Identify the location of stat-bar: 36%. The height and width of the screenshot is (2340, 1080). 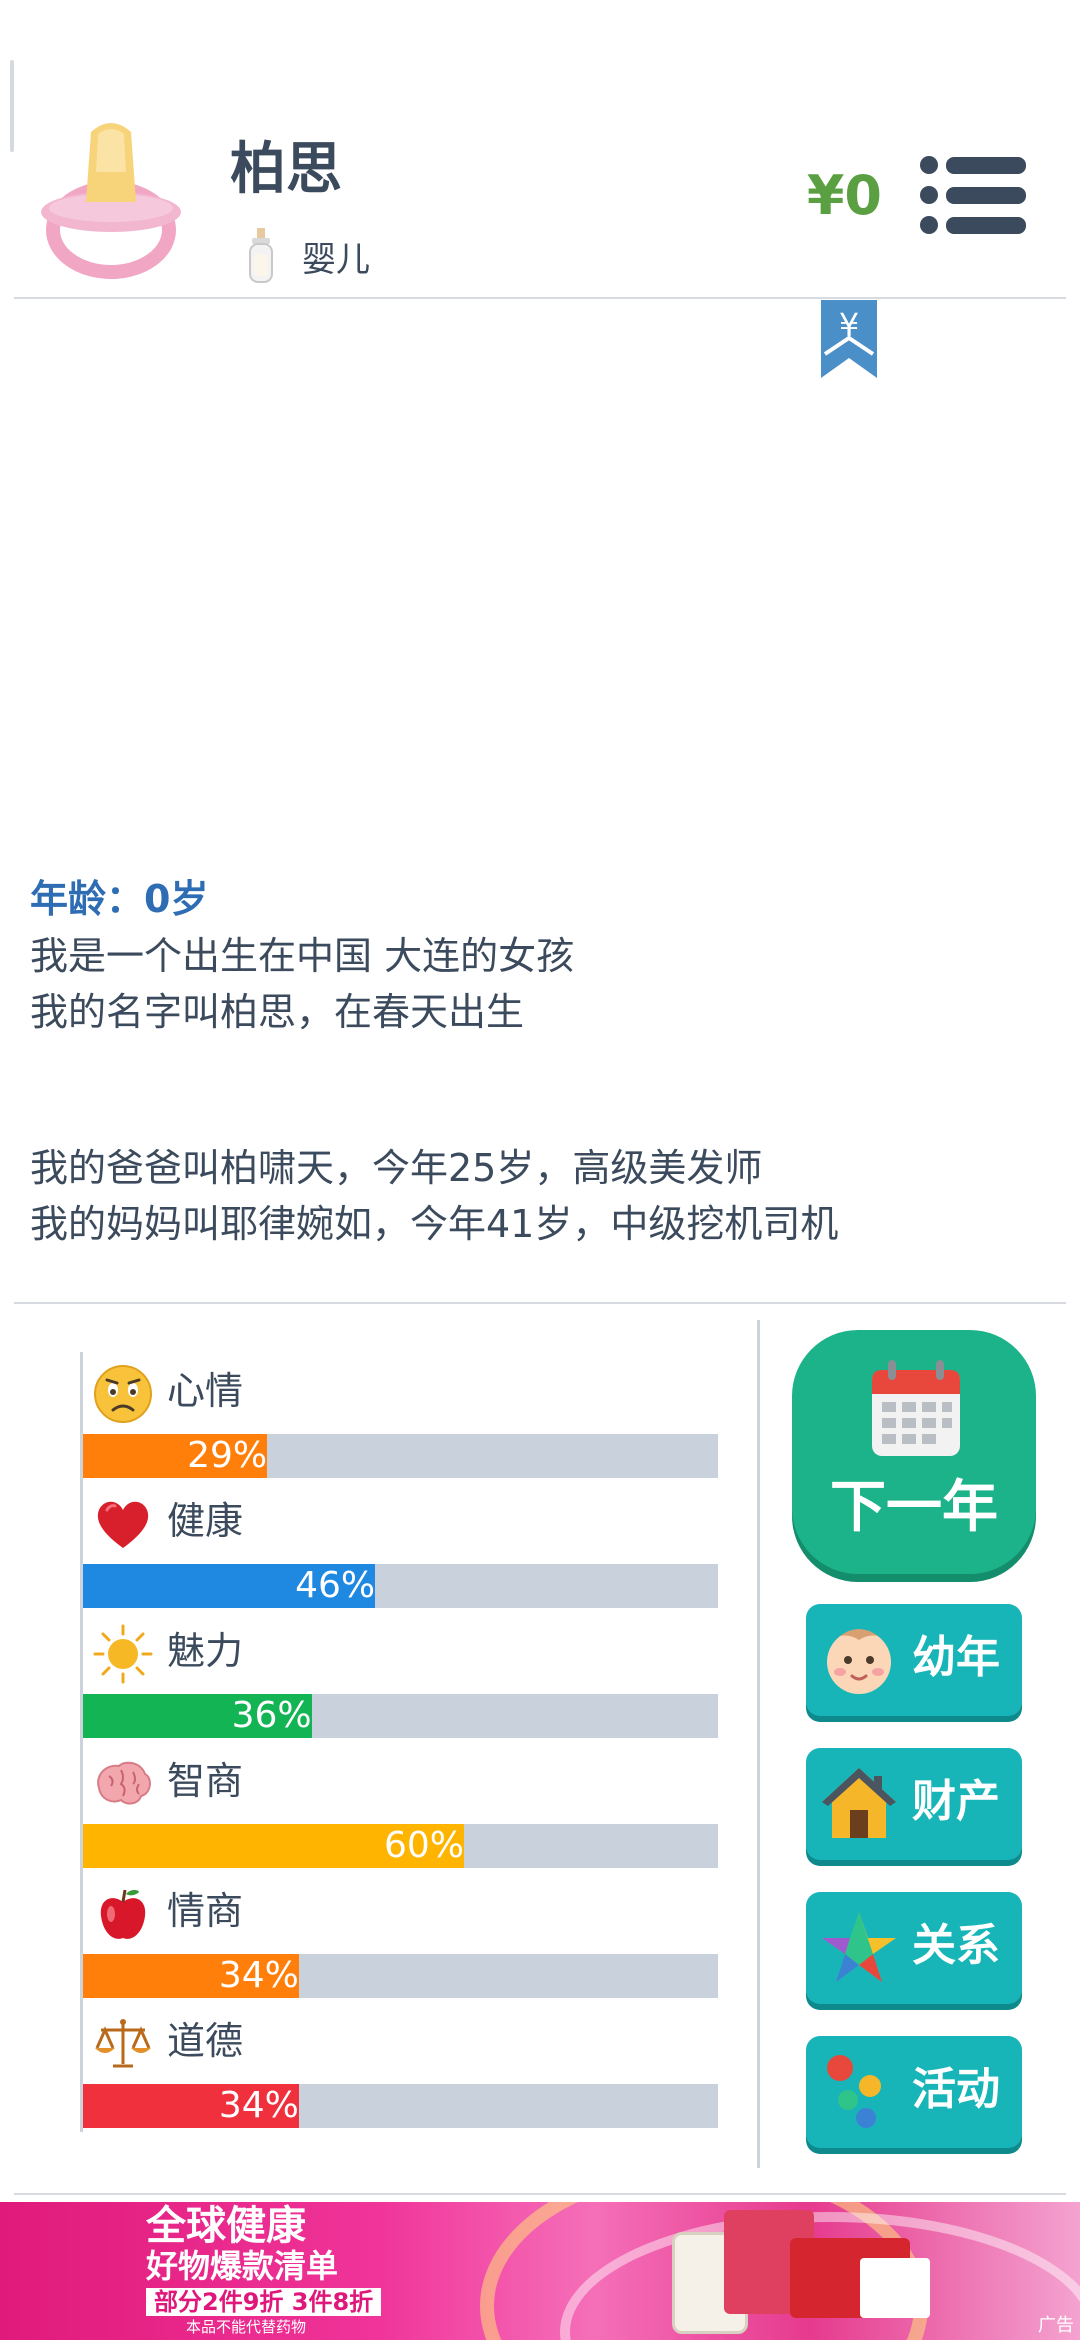
(400, 1716).